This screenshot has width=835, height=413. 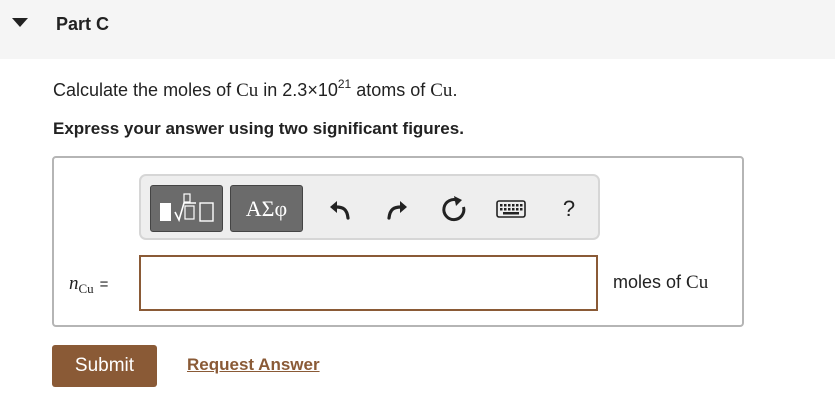 I want to click on undo-button, so click(x=340, y=209).